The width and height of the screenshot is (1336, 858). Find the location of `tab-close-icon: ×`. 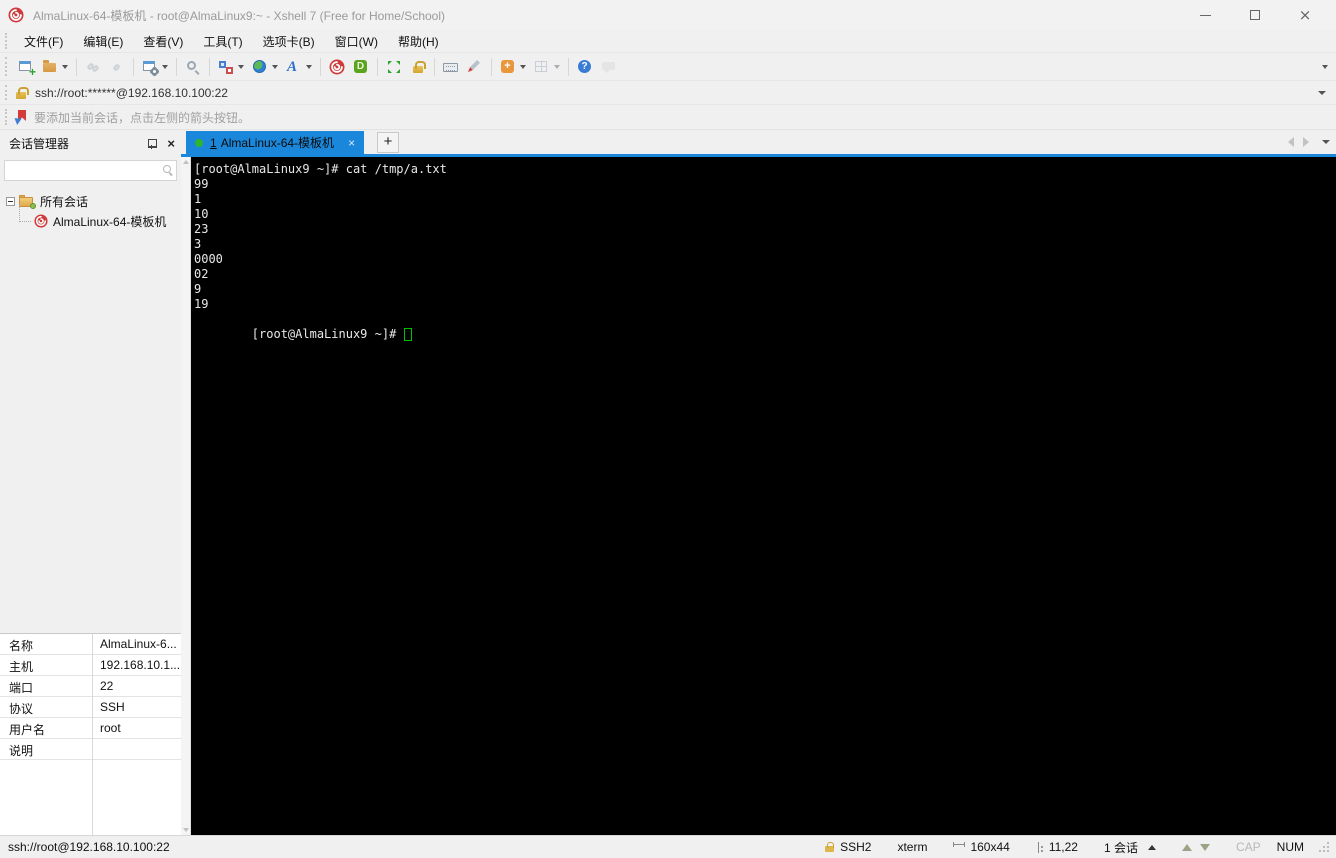

tab-close-icon: × is located at coordinates (351, 143).